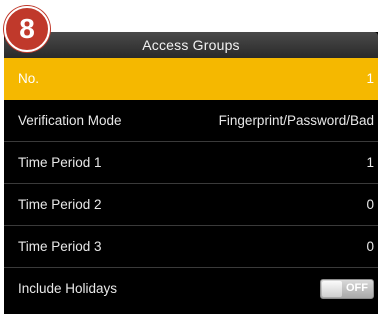 The height and width of the screenshot is (314, 378). I want to click on title-bar: Access Groups, so click(191, 45).